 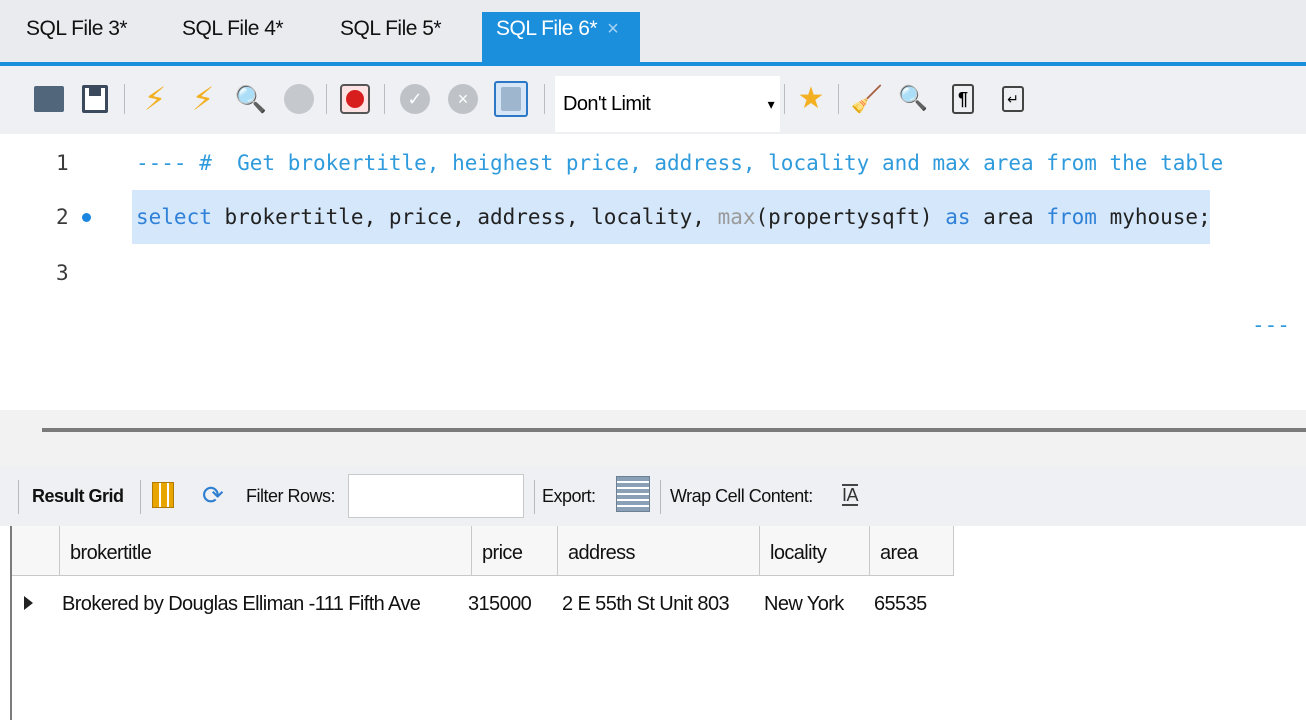 I want to click on code-line-3: 3, so click(x=653, y=273).